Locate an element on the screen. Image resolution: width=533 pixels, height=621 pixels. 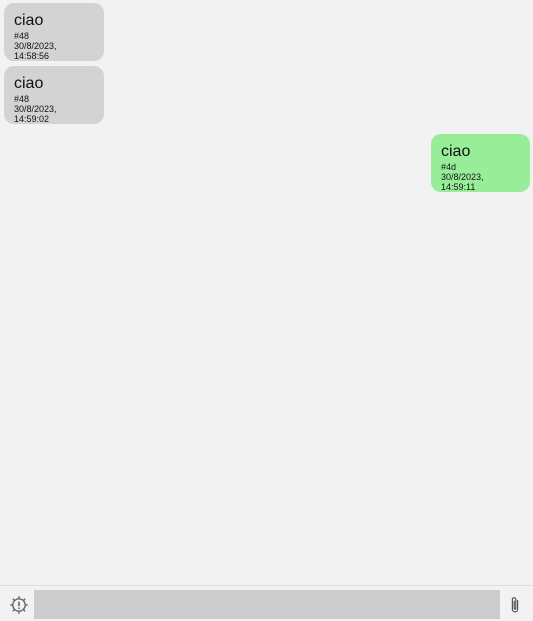
message-bubble-incoming: ciao #48 30/8/2023, 14:58:56 is located at coordinates (54, 32).